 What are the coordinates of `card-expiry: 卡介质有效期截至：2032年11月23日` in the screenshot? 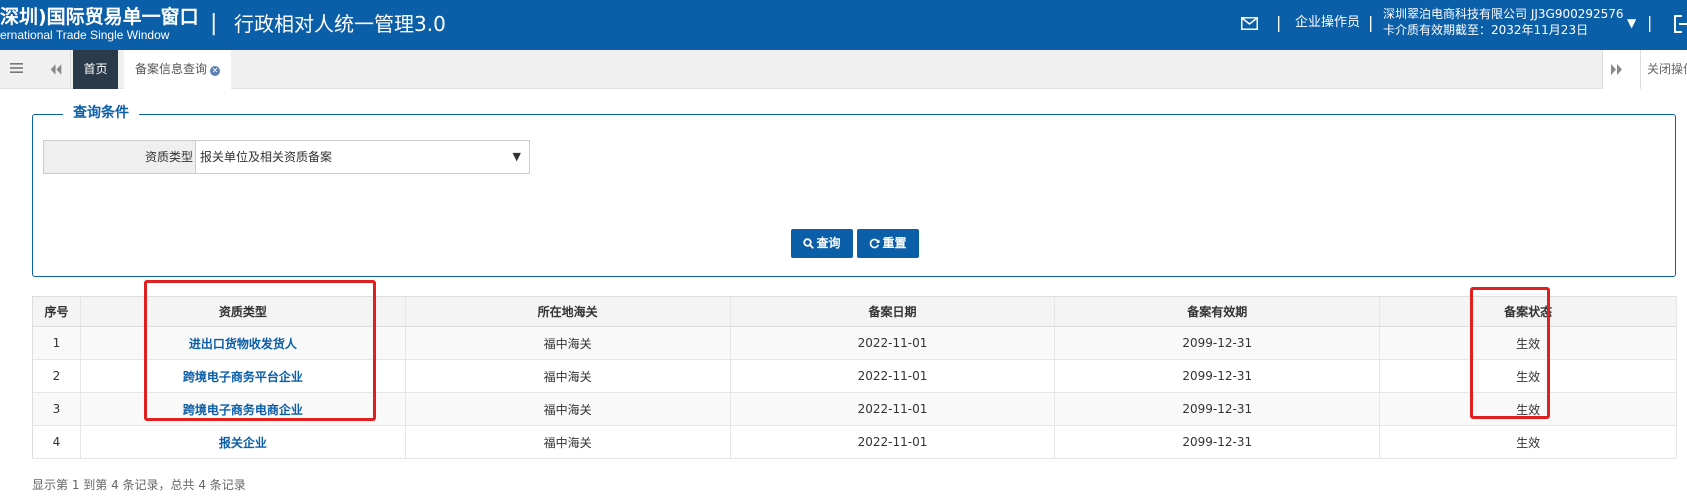 It's located at (1486, 30).